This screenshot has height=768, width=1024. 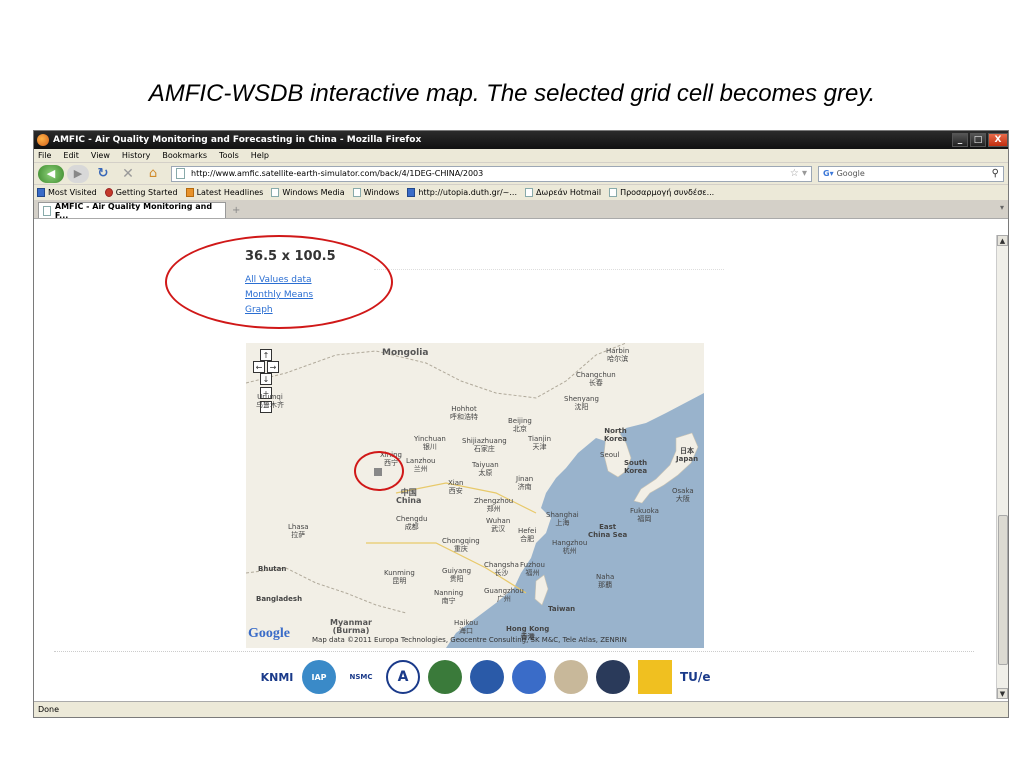 What do you see at coordinates (798, 173) in the screenshot?
I see `bookmark-star-icon: ☆ ▾` at bounding box center [798, 173].